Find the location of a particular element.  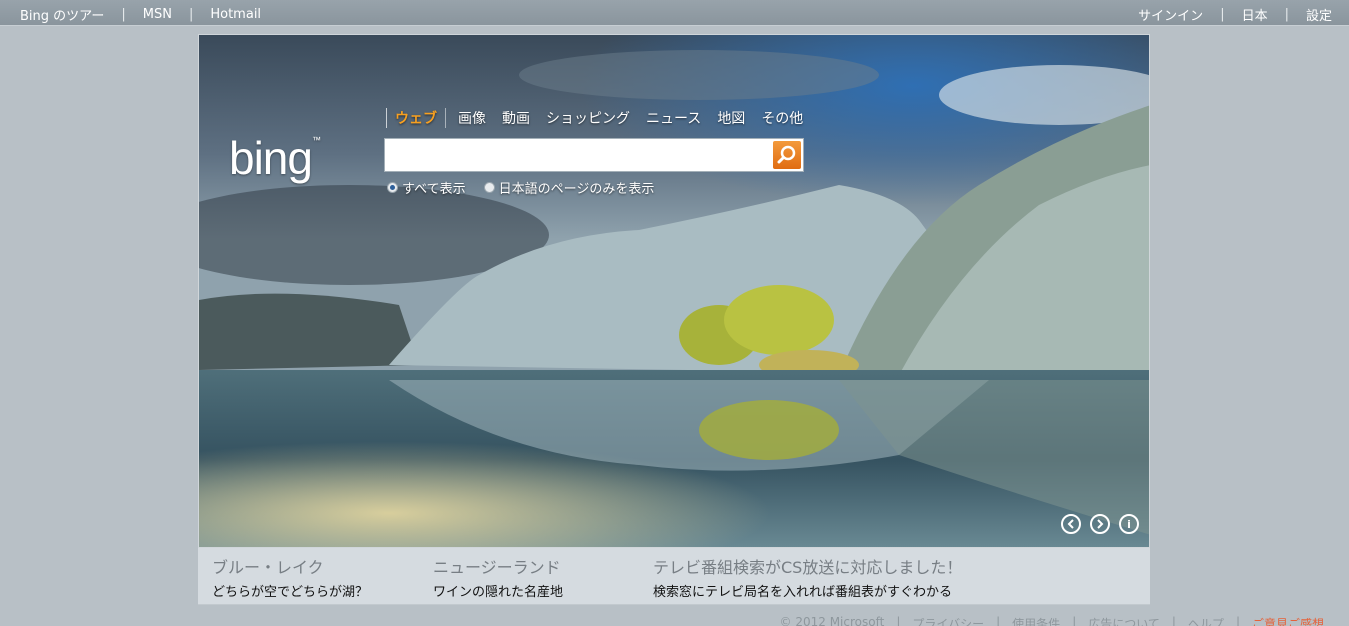

info-button: i is located at coordinates (1129, 524).